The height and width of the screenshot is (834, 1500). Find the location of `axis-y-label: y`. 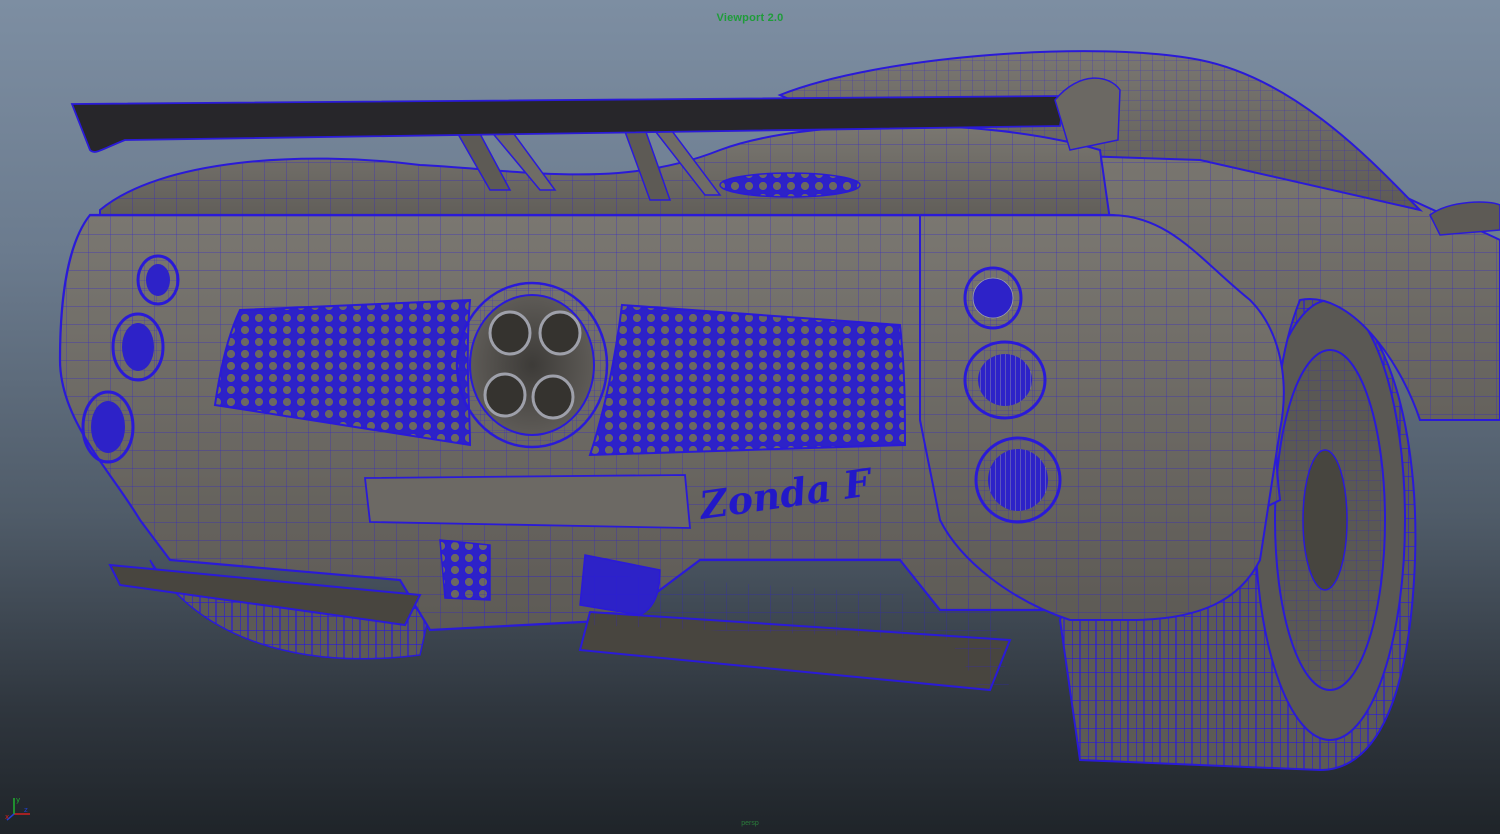

axis-y-label: y is located at coordinates (18, 800).